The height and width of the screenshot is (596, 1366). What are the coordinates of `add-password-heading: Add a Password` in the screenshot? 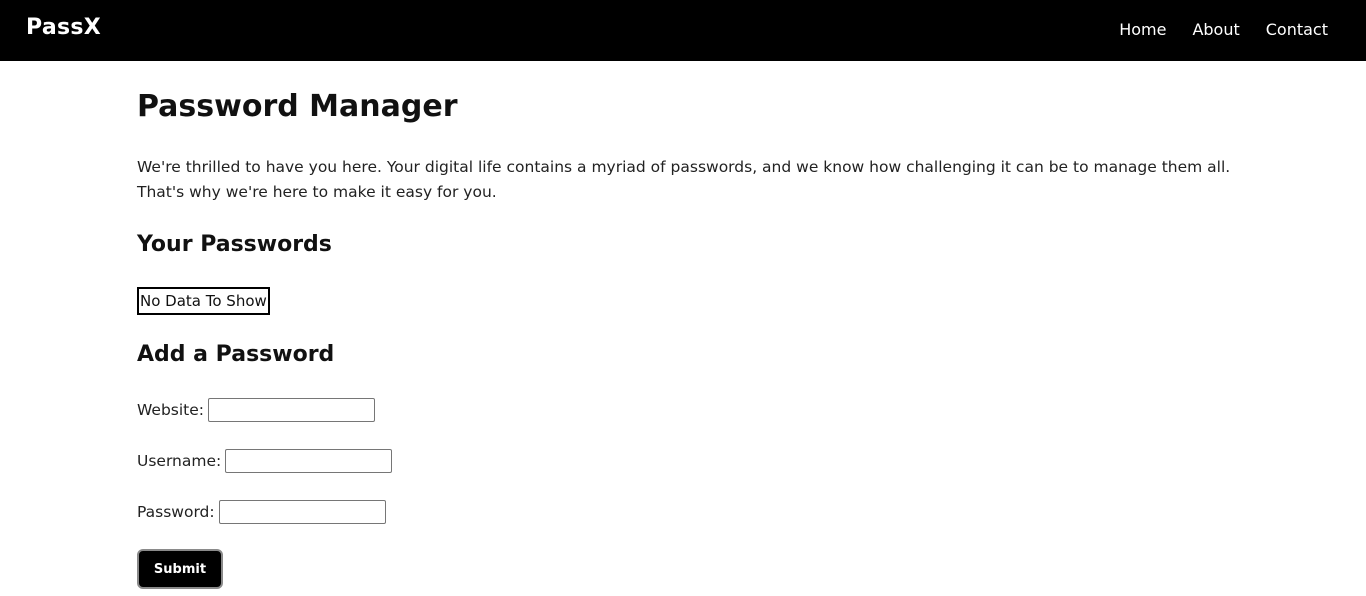 It's located at (236, 354).